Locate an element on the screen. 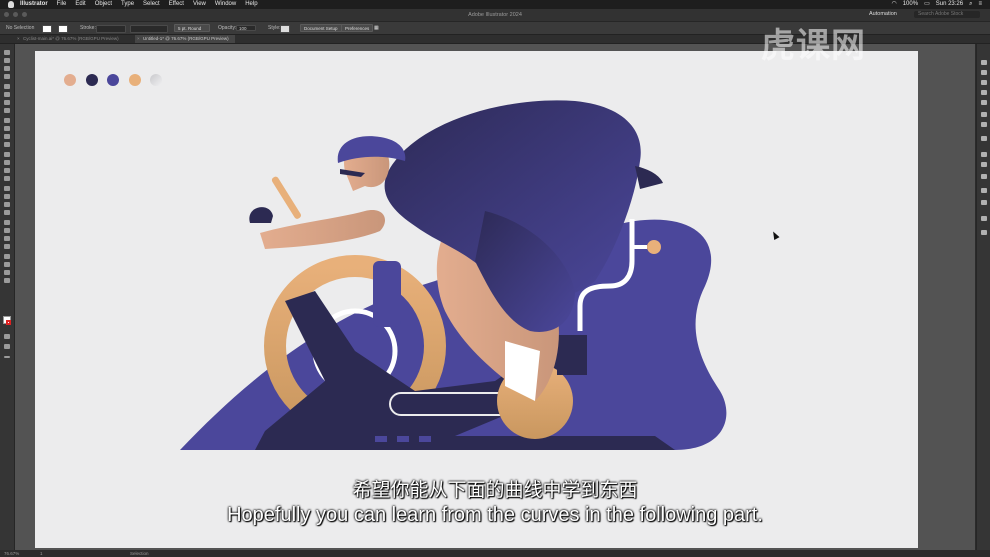  spotlight-icon: ⌕ is located at coordinates (970, 4).